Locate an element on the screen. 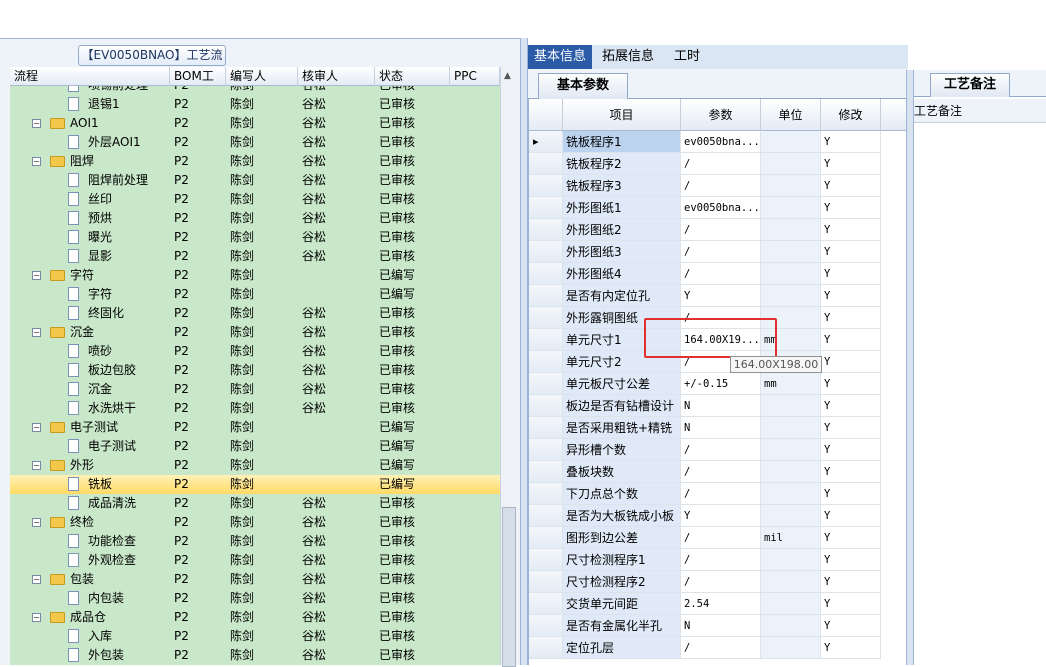 The width and height of the screenshot is (1046, 667). tree-folder-row: − 包装 P2 陈剑 谷松 已审核 is located at coordinates (255, 579).